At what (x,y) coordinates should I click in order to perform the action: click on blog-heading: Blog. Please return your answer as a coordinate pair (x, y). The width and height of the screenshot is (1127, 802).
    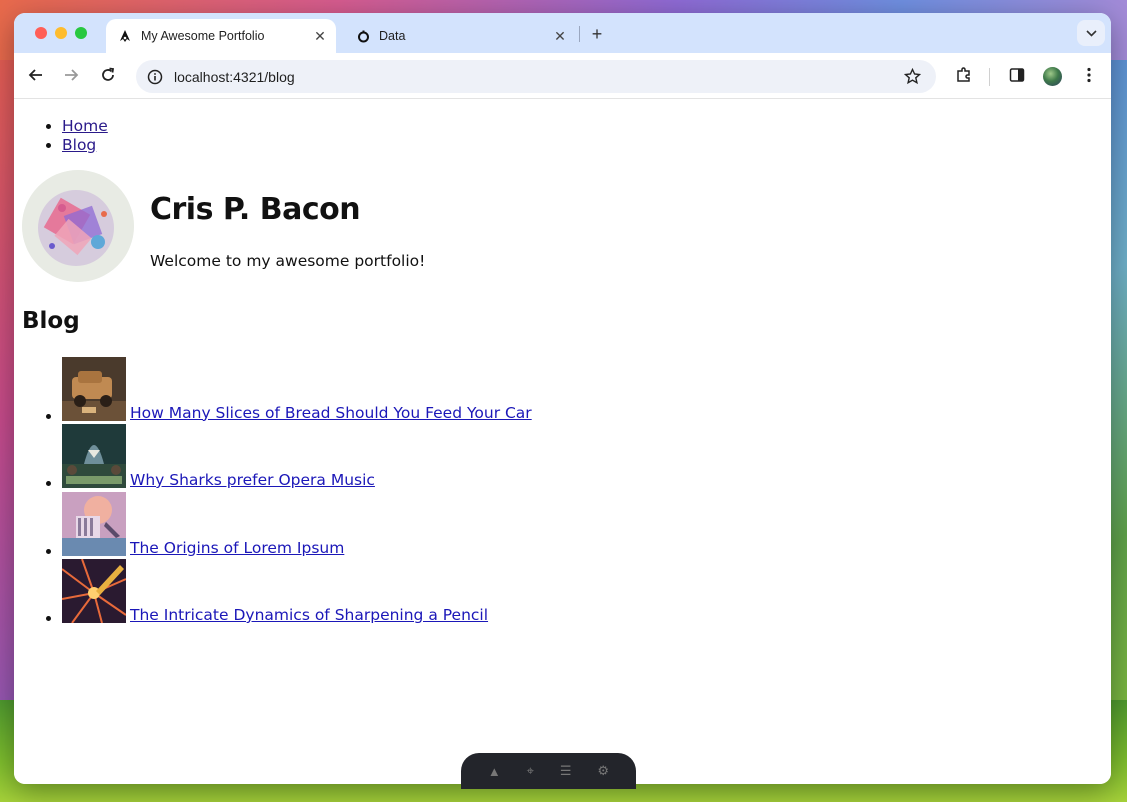
    Looking at the image, I should click on (51, 321).